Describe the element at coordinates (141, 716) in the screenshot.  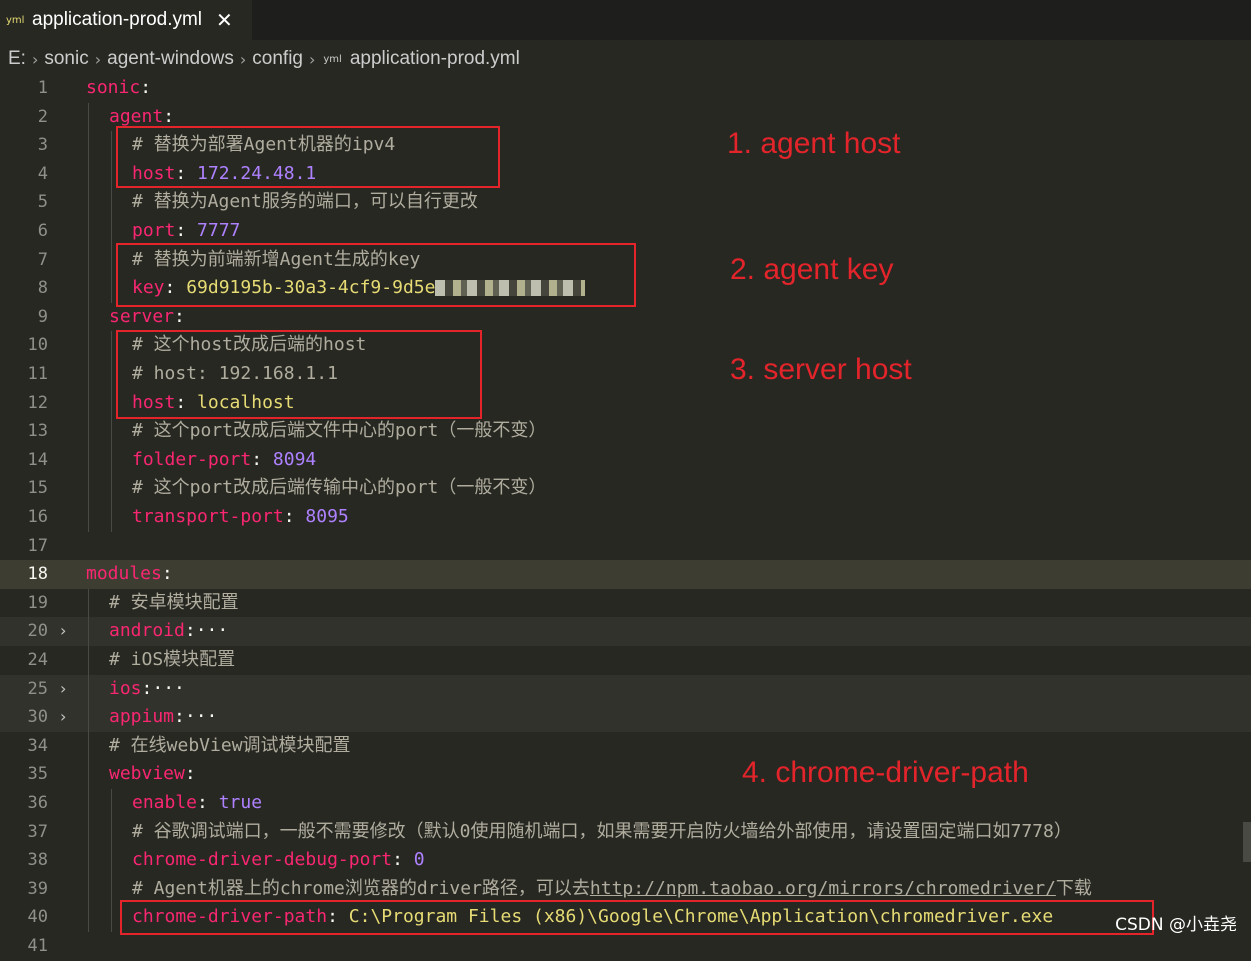
I see `yaml-key: appium` at that location.